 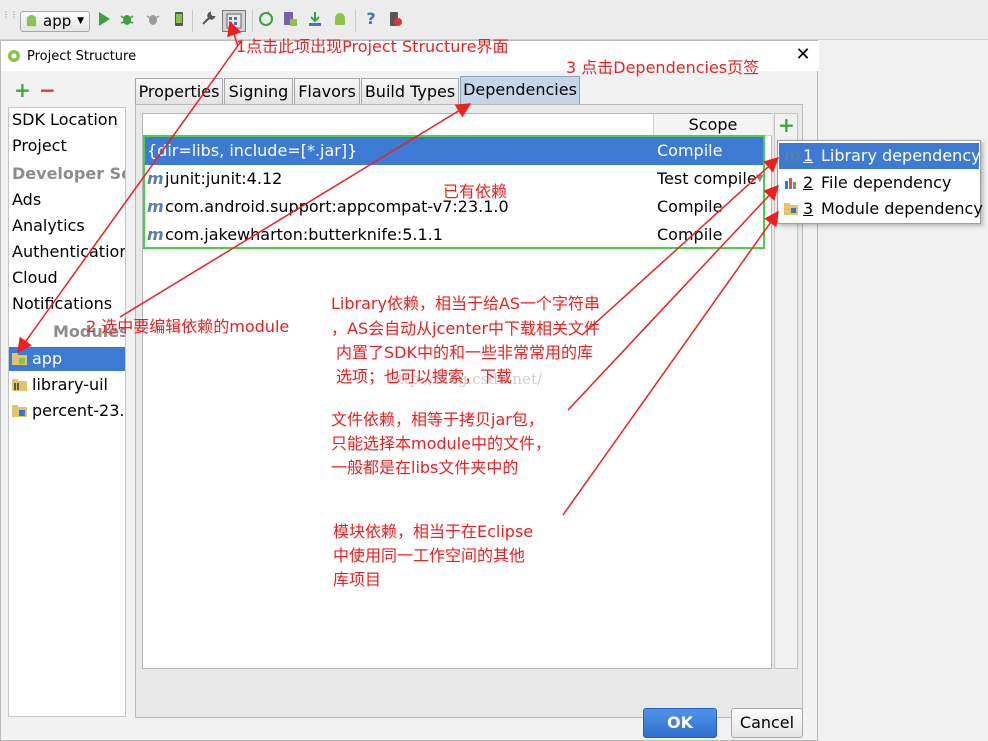 I want to click on close-icon: ✕, so click(x=803, y=55).